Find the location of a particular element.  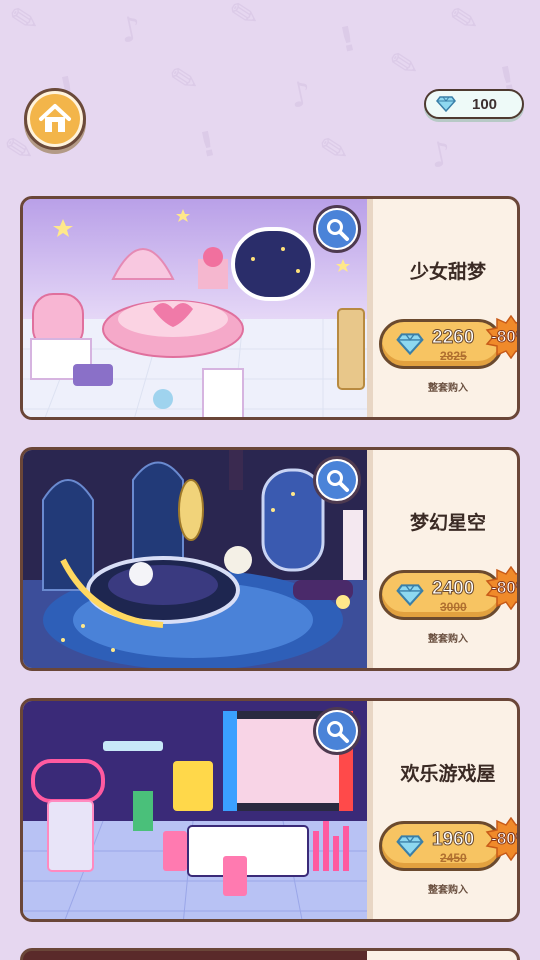

house-icon is located at coordinates (55, 118).